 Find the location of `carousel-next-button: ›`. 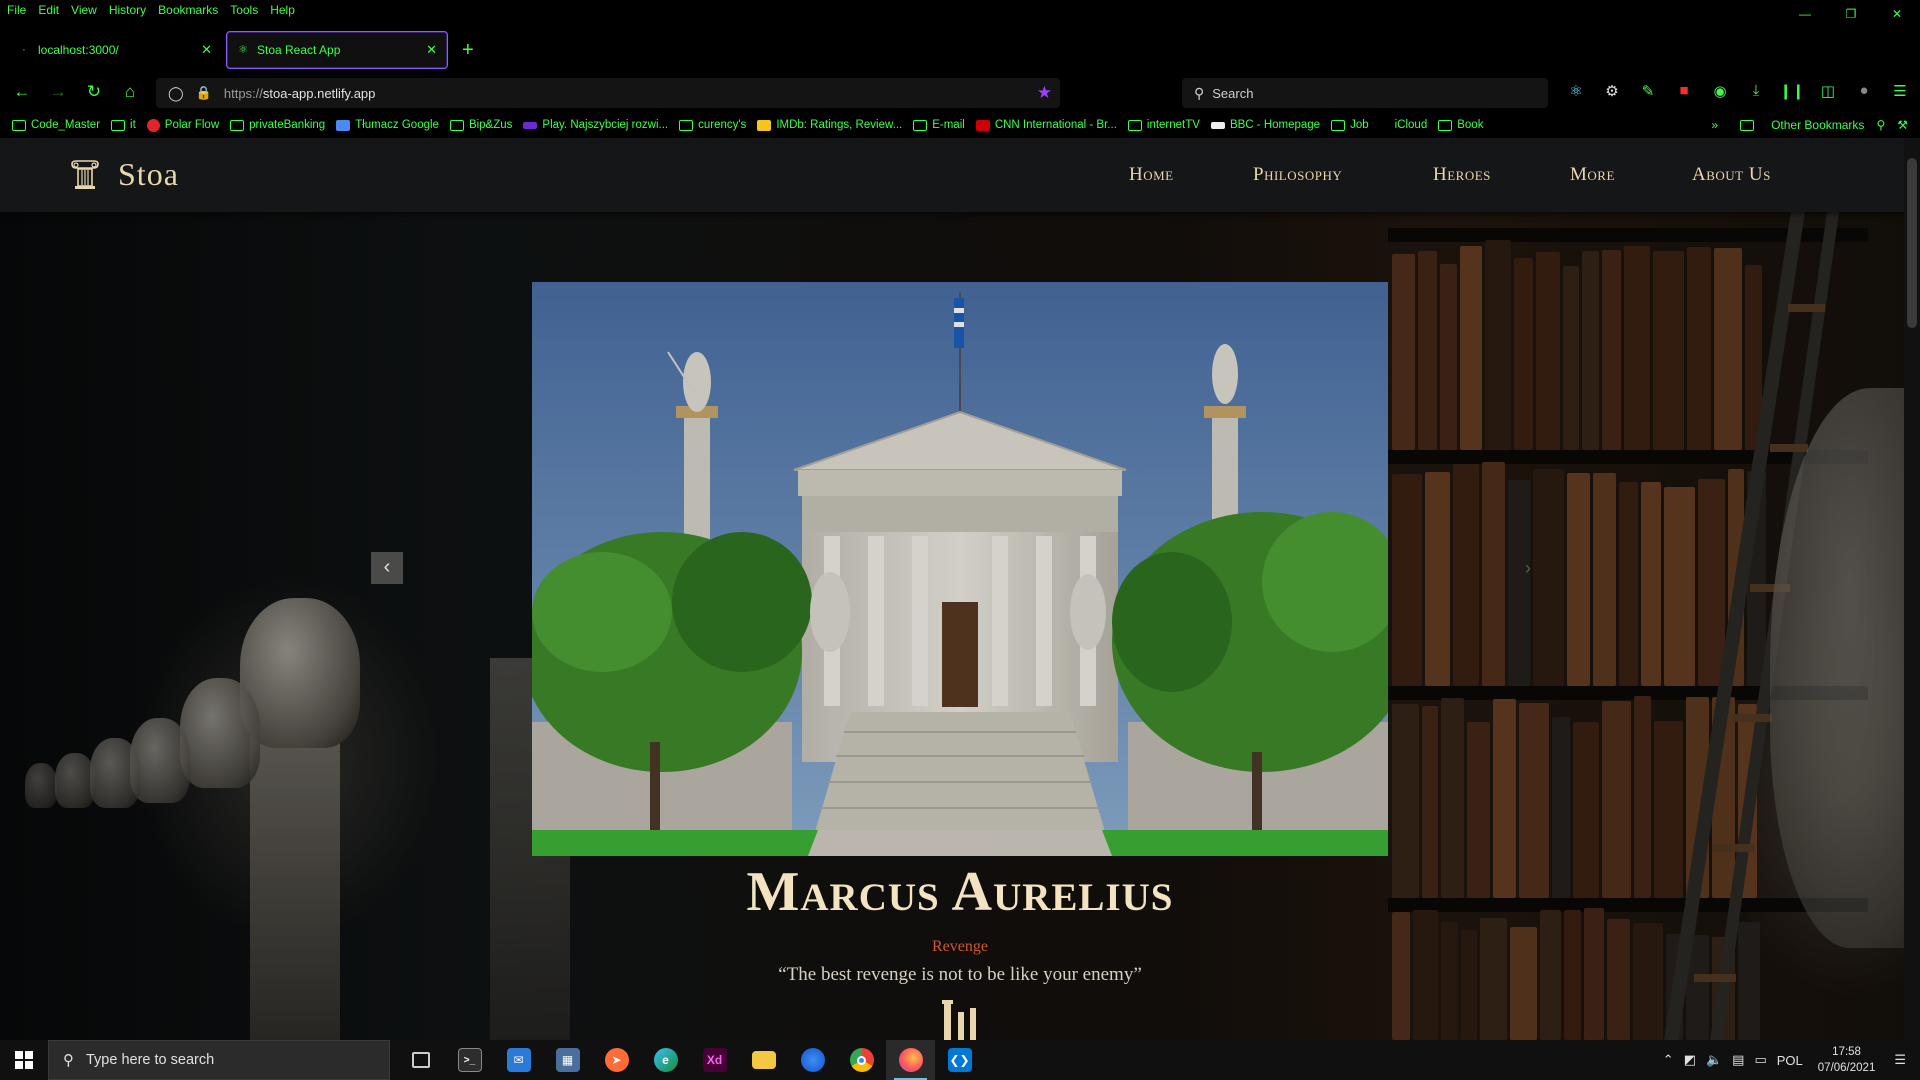

carousel-next-button: › is located at coordinates (1528, 568).